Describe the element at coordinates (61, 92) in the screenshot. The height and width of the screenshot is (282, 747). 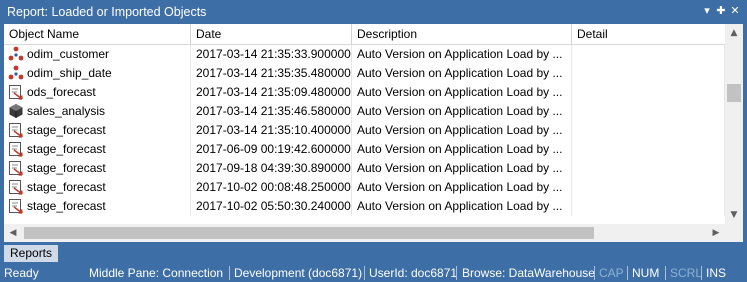
I see `cell-text: ods_forecast` at that location.